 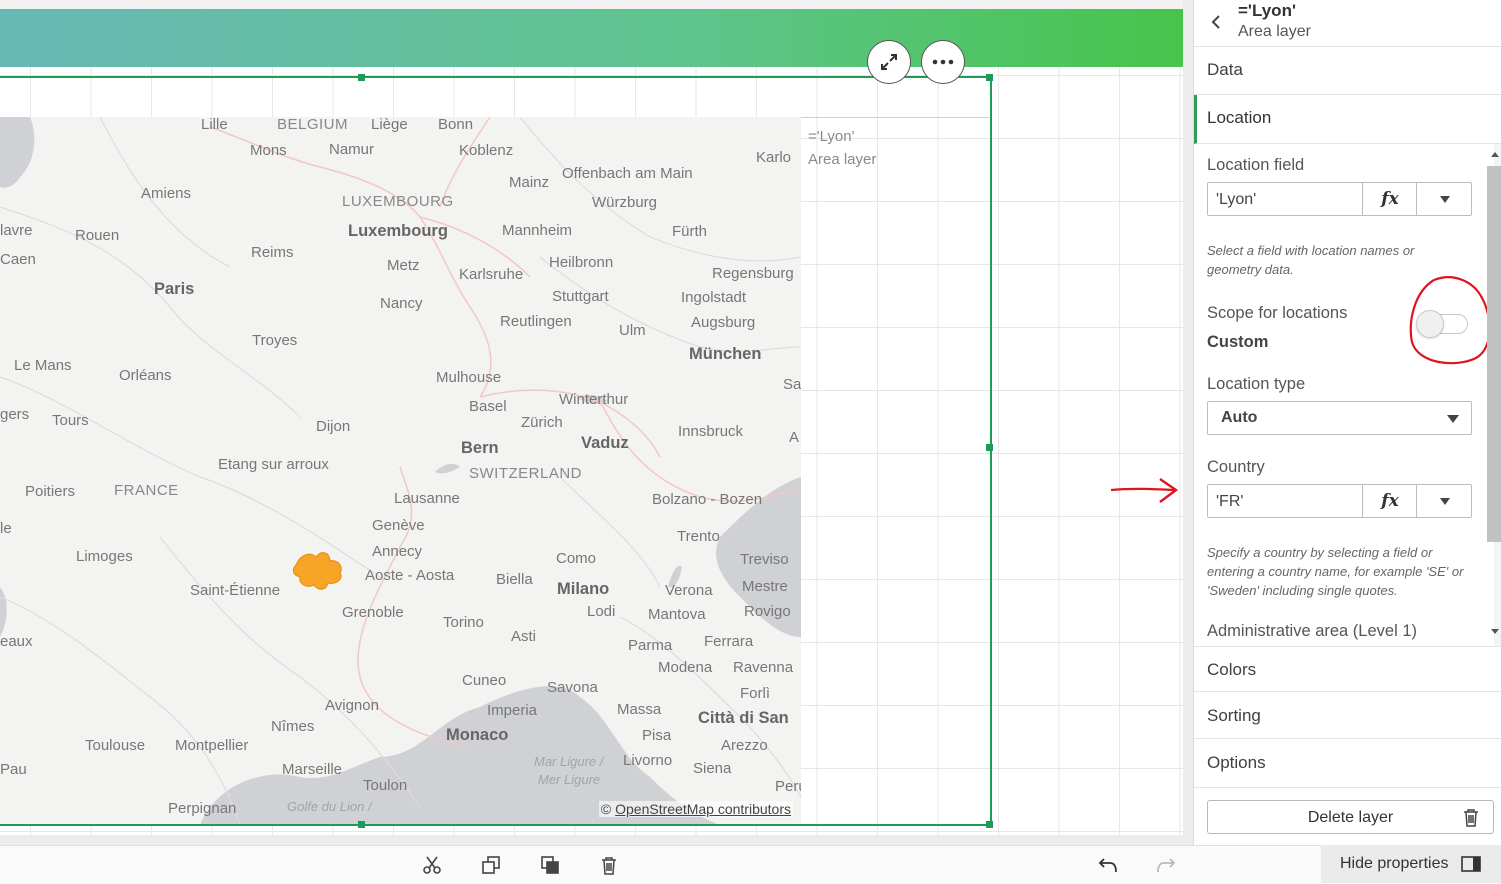 What do you see at coordinates (1495, 154) in the screenshot?
I see `scroll-up-icon` at bounding box center [1495, 154].